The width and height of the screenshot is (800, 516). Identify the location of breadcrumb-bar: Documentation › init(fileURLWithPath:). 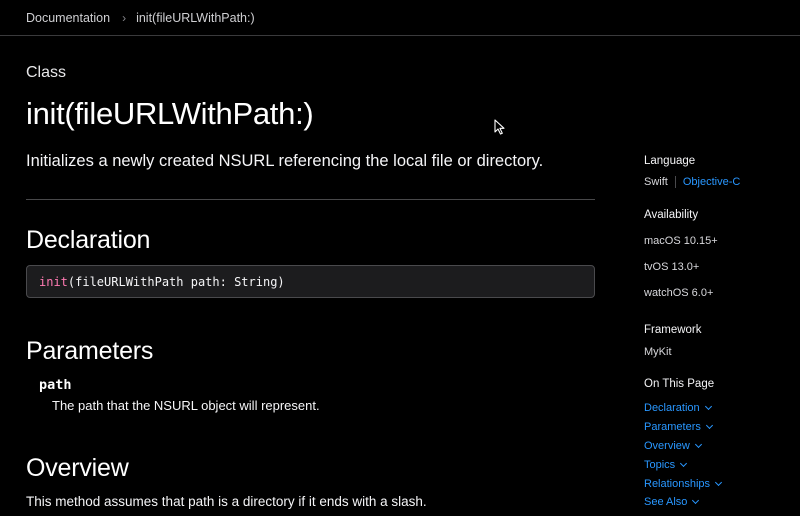
(400, 18).